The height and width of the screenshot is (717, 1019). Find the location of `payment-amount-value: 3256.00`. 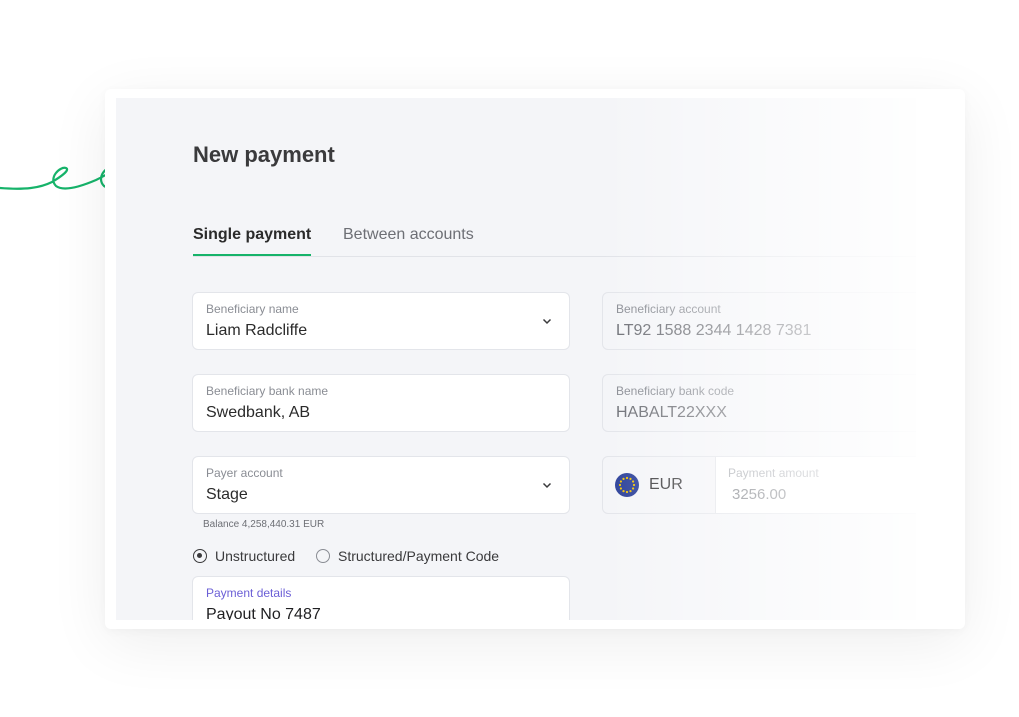

payment-amount-value: 3256.00 is located at coordinates (759, 494).